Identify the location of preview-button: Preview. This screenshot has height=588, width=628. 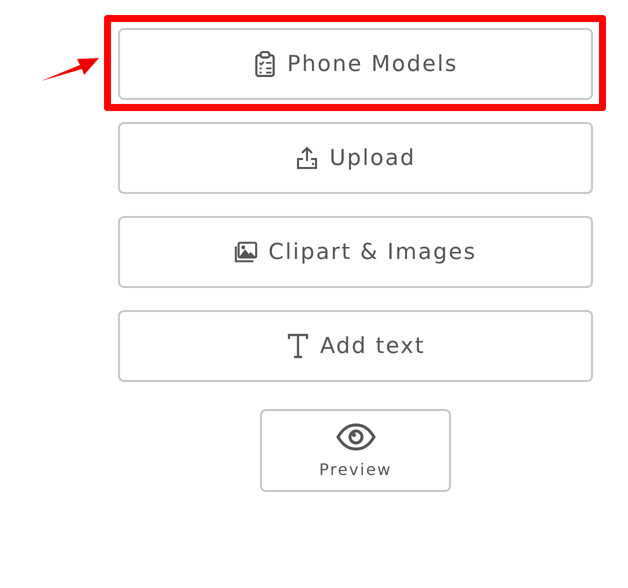
(355, 450).